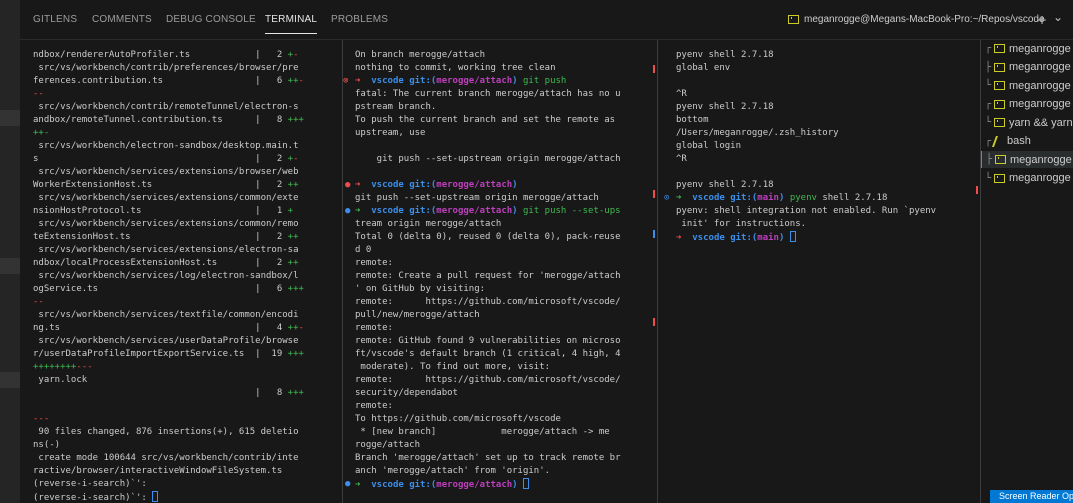 The height and width of the screenshot is (503, 1073). I want to click on terminal-list-item: ┌ bash, so click(1027, 141).